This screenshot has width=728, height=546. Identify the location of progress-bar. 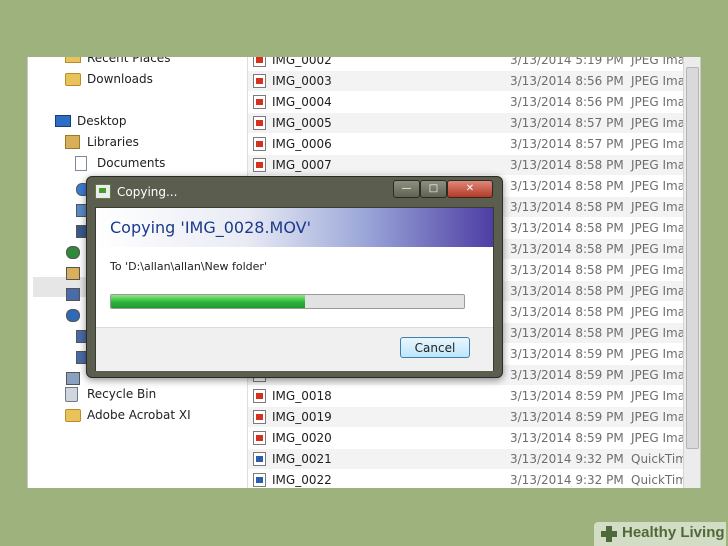
(287, 301).